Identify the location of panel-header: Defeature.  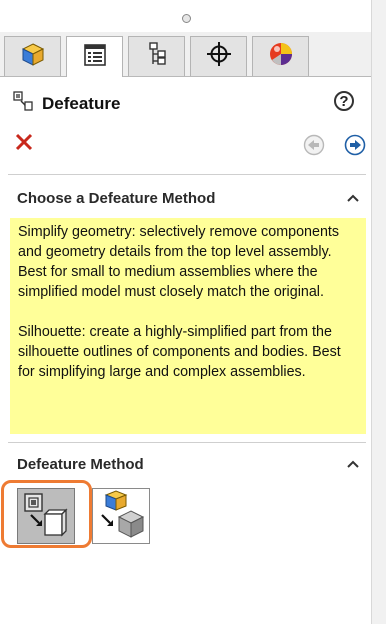
(66, 103).